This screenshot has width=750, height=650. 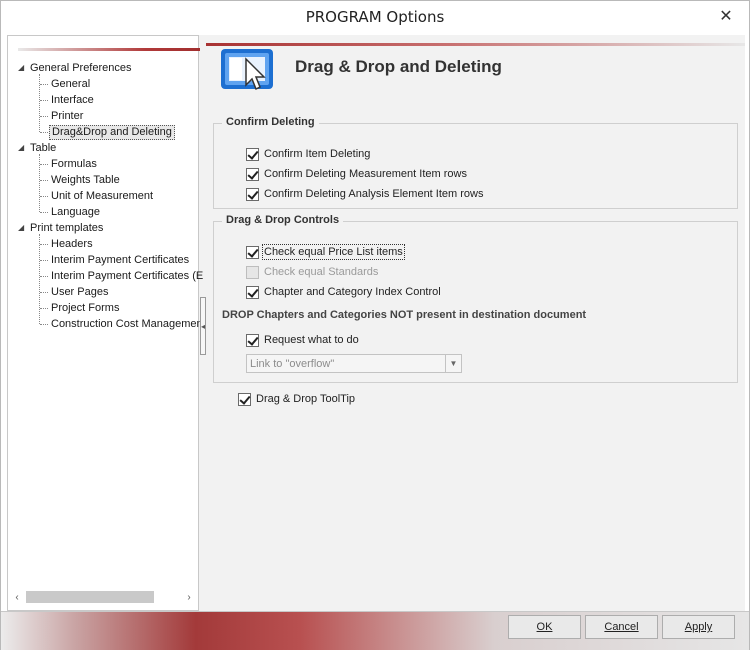 I want to click on tree-item-label: User Pages, so click(x=80, y=292).